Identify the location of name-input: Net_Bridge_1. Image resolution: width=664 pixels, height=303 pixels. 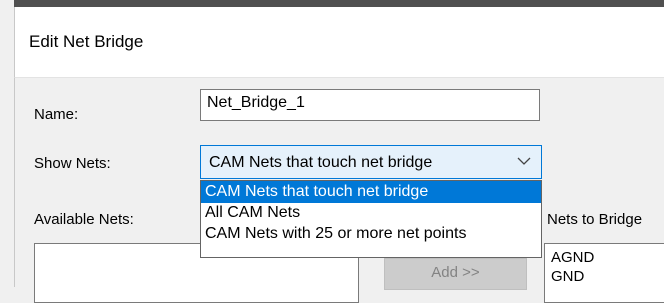
(370, 105).